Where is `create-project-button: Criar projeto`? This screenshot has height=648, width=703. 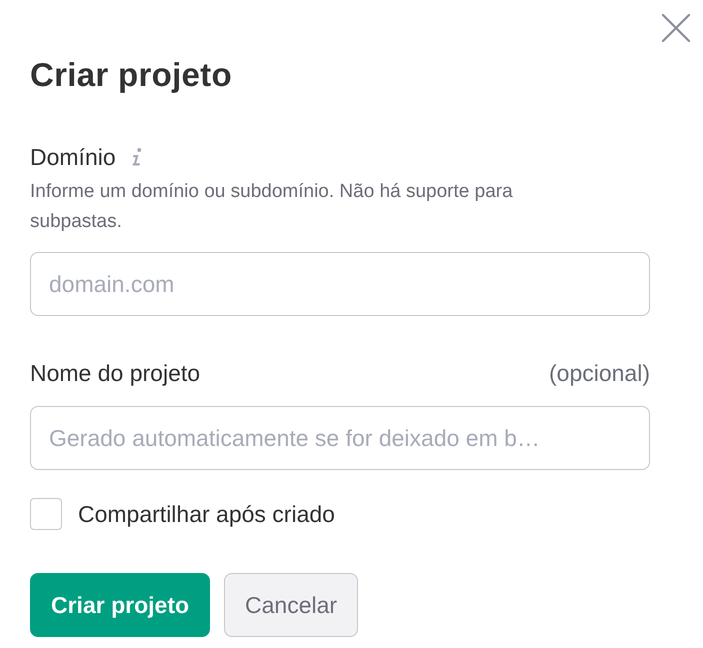
create-project-button: Criar projeto is located at coordinates (120, 605).